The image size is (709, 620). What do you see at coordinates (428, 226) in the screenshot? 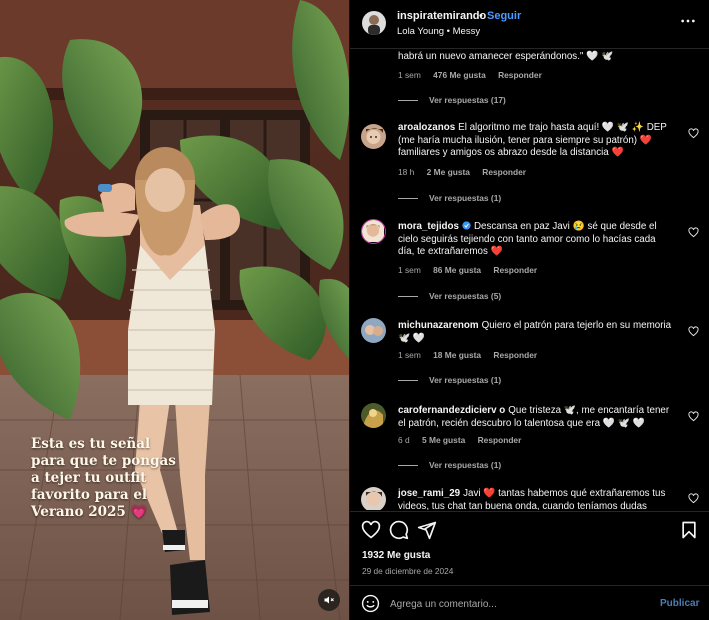
I see `comment-username: mora_tejidos` at bounding box center [428, 226].